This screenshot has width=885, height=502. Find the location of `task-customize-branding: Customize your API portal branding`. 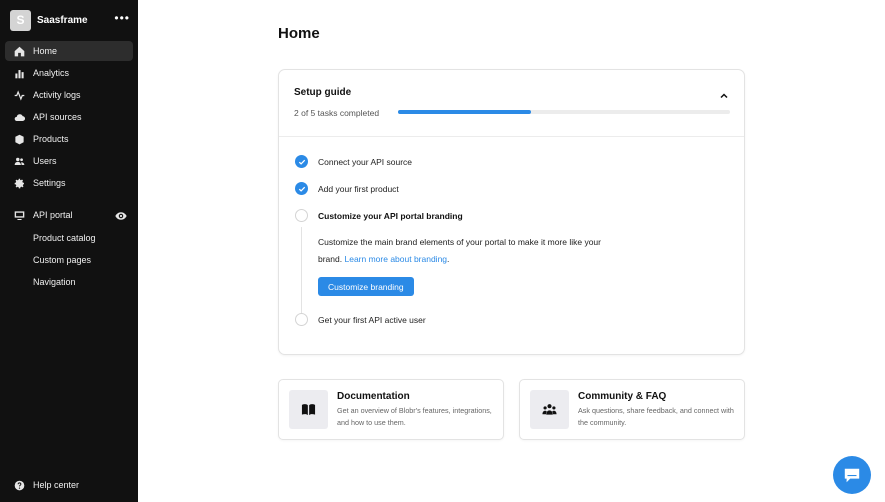

task-customize-branding: Customize your API portal branding is located at coordinates (379, 215).